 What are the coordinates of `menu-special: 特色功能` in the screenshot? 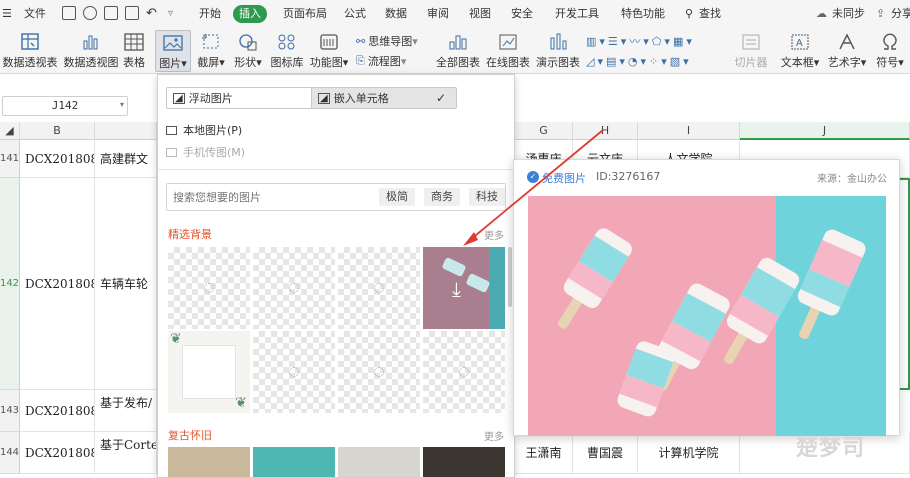 It's located at (643, 14).